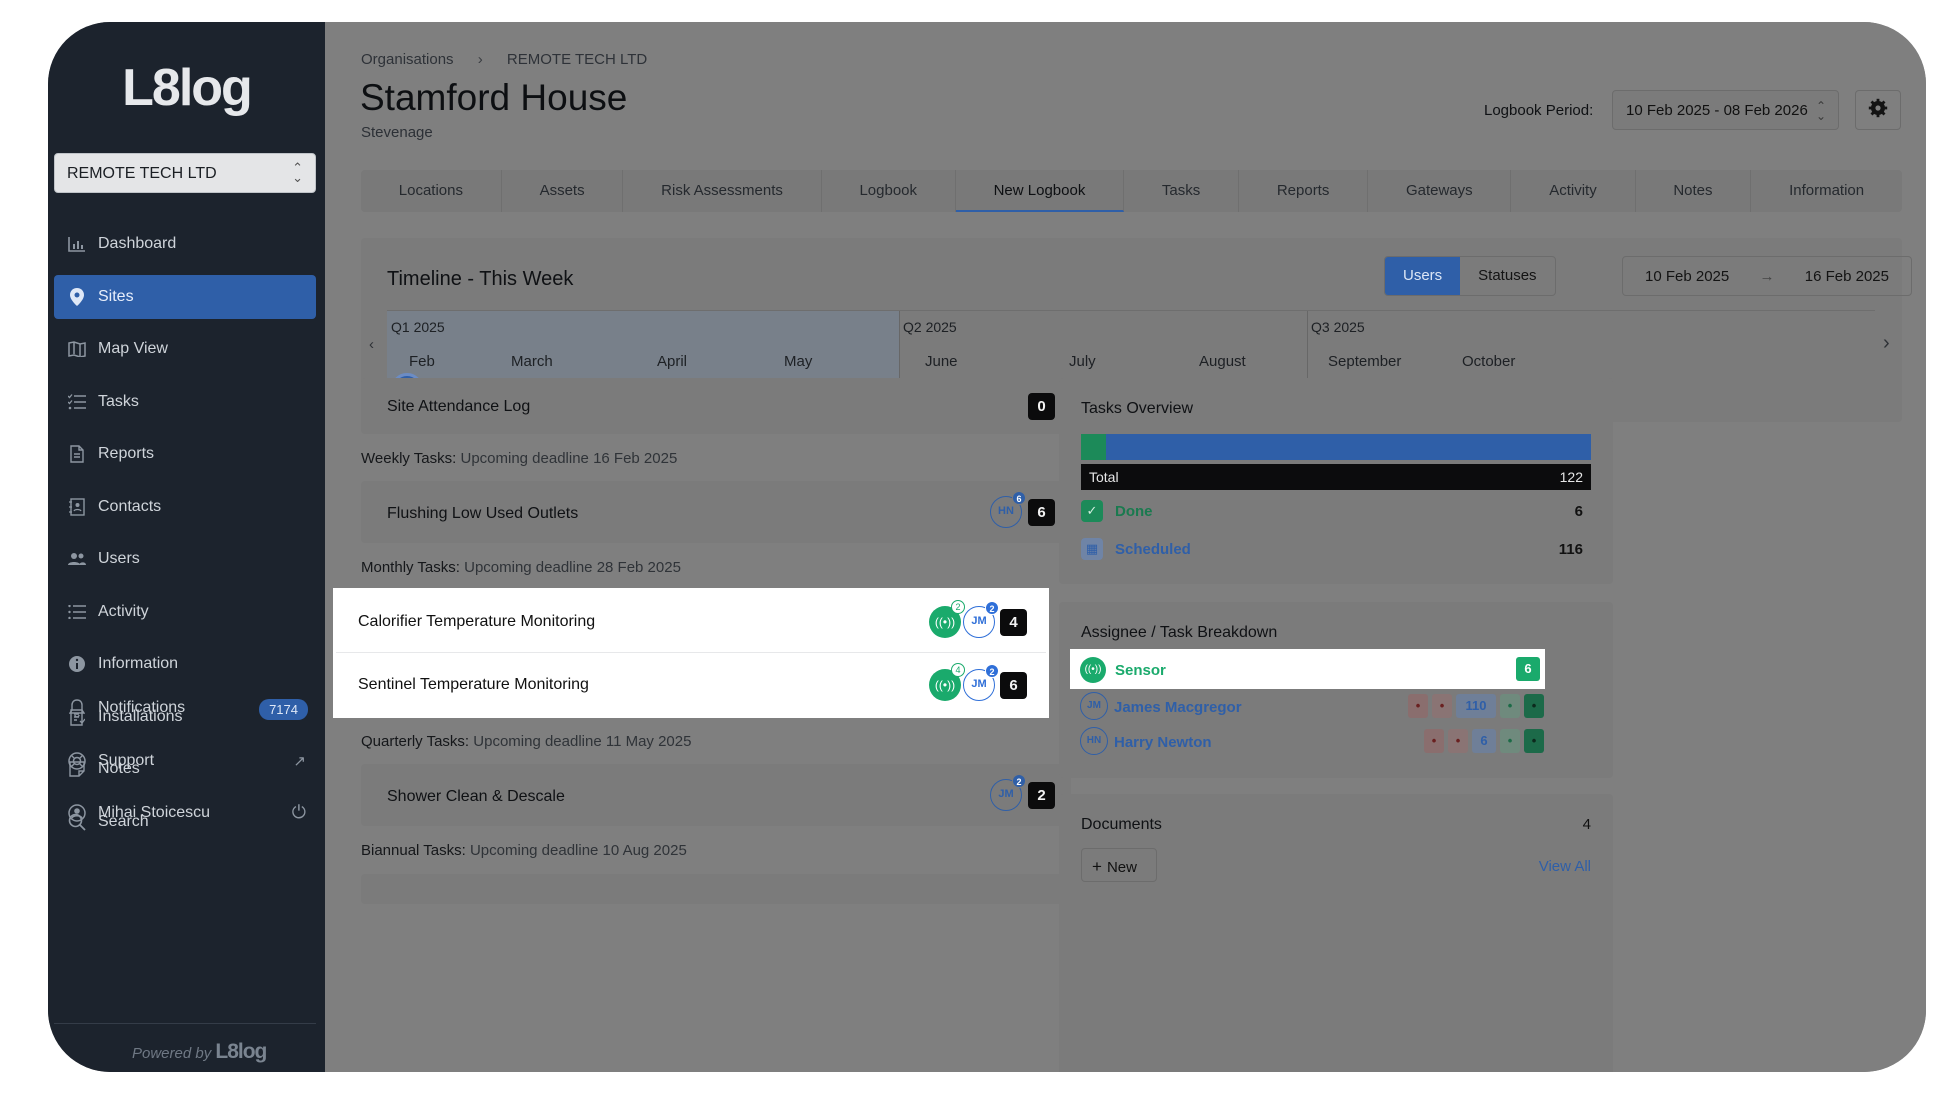  I want to click on task-card-partial, so click(716, 889).